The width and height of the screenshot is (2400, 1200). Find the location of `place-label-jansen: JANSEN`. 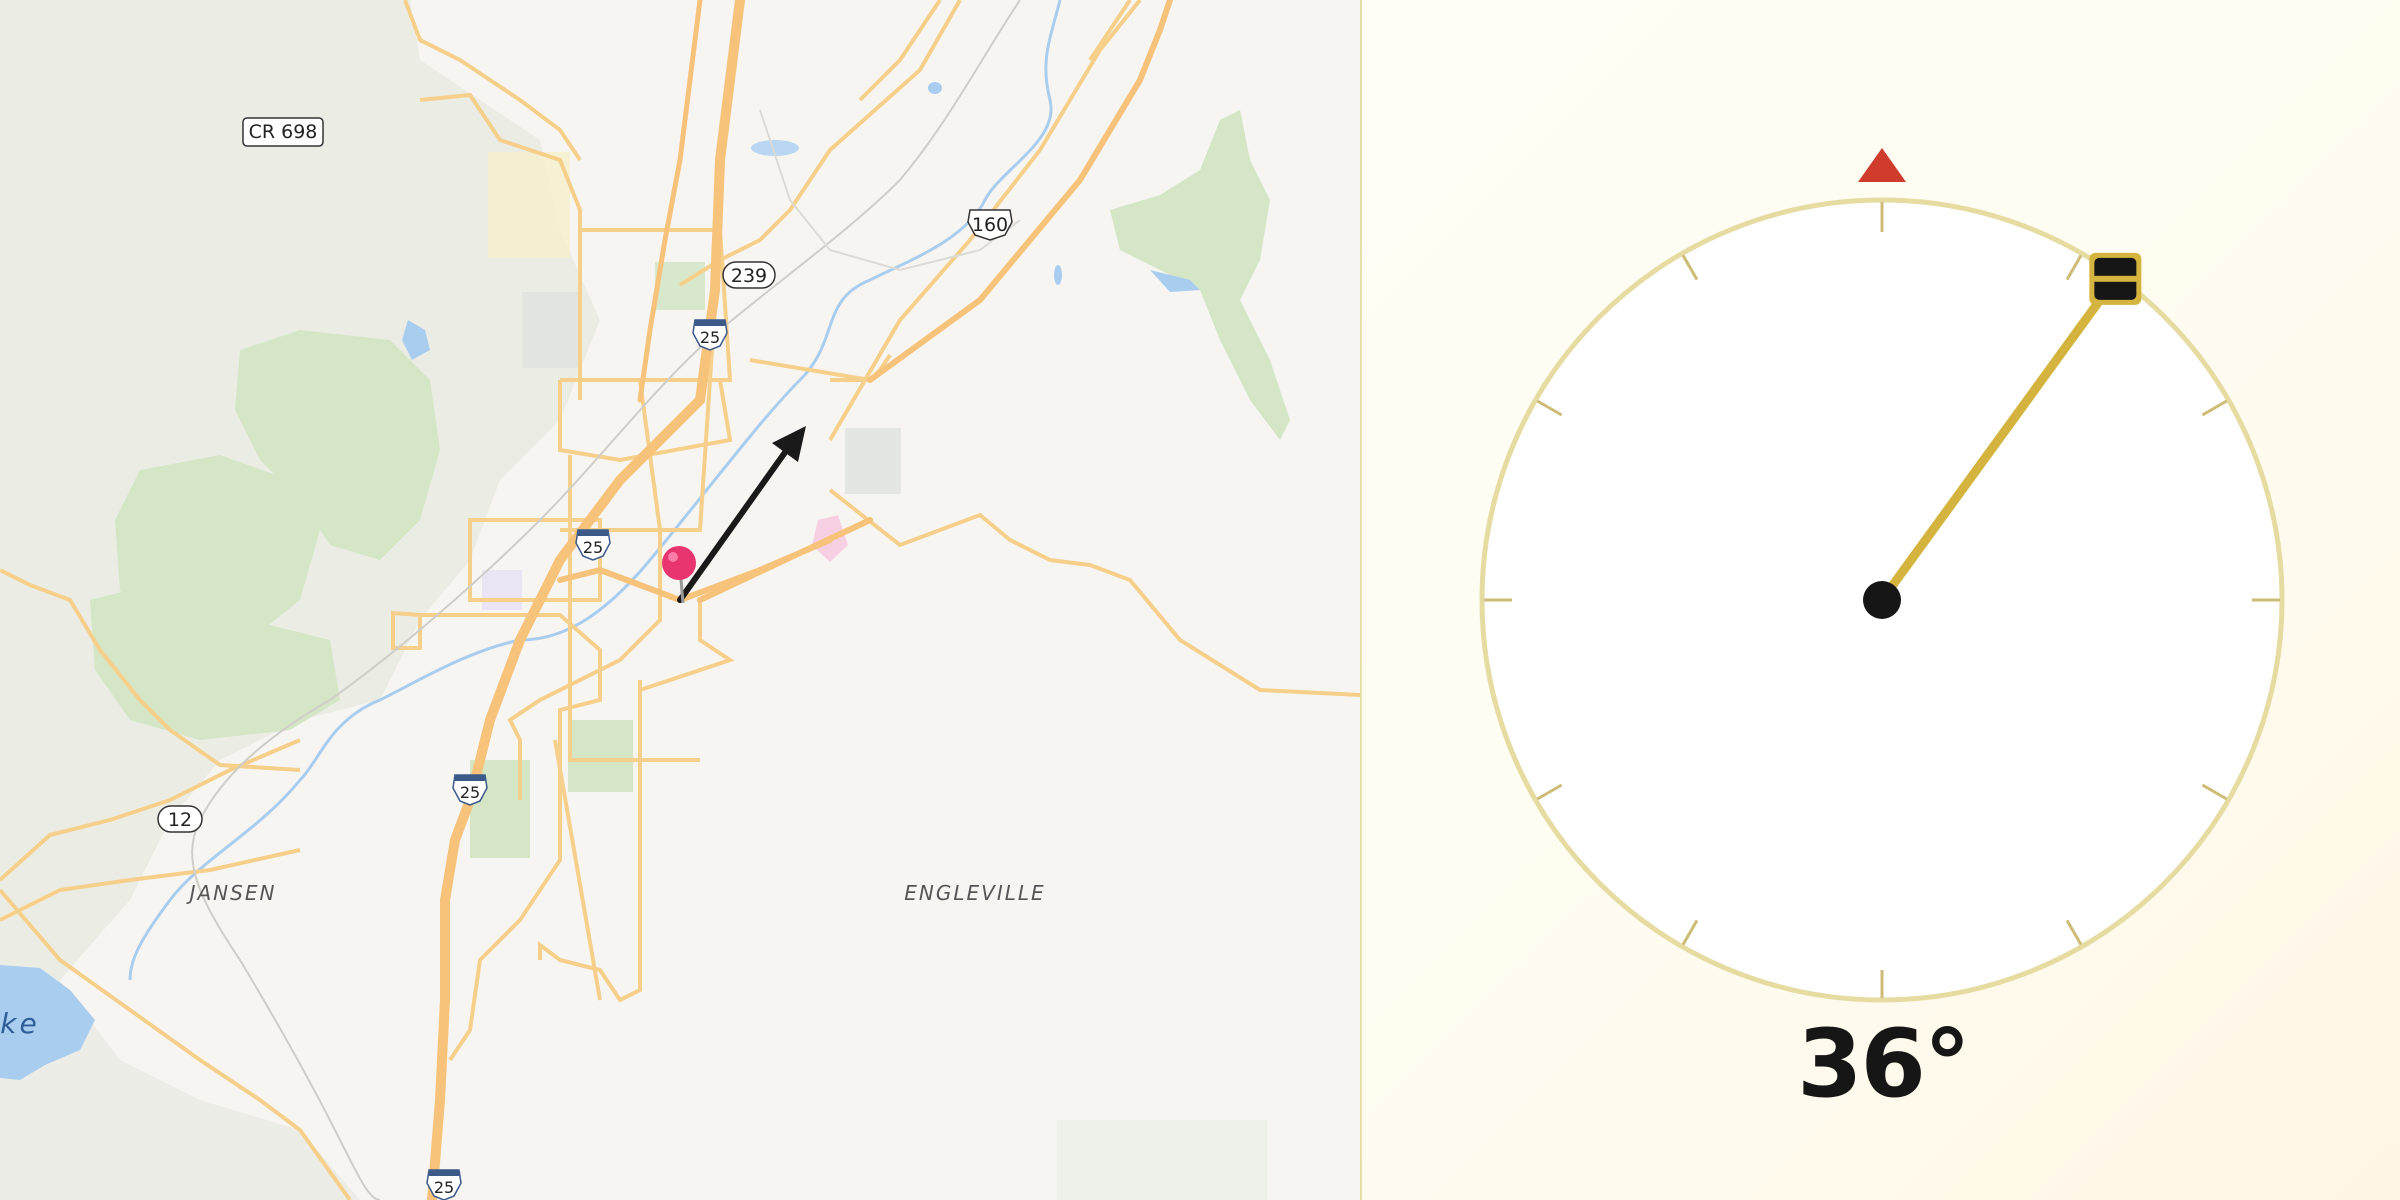

place-label-jansen: JANSEN is located at coordinates (231, 893).